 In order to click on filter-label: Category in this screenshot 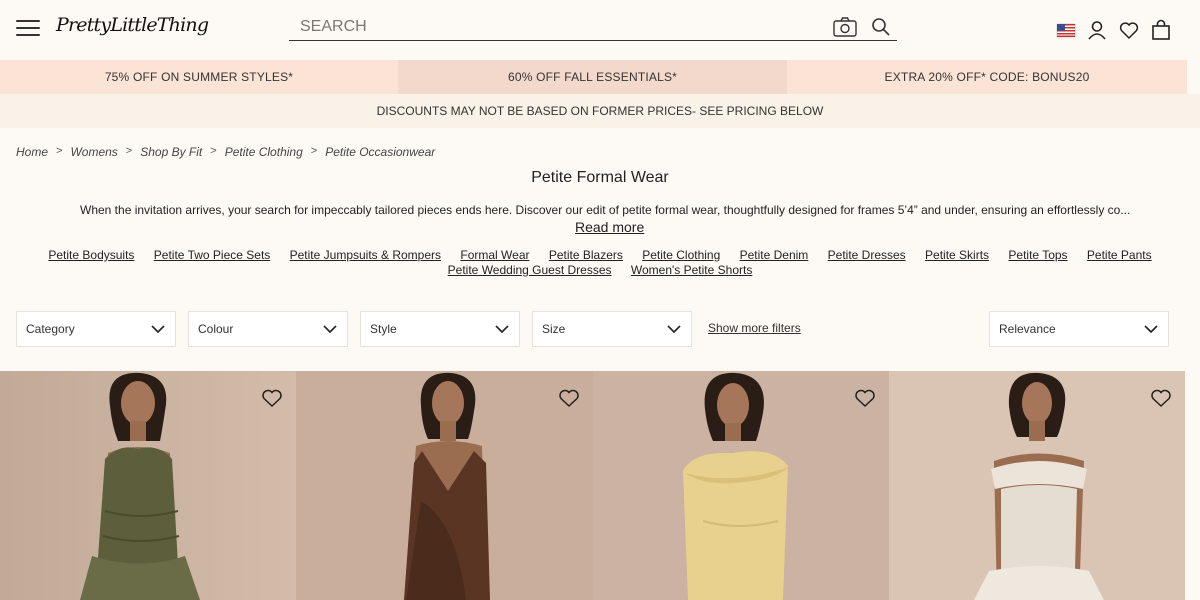, I will do `click(50, 329)`.